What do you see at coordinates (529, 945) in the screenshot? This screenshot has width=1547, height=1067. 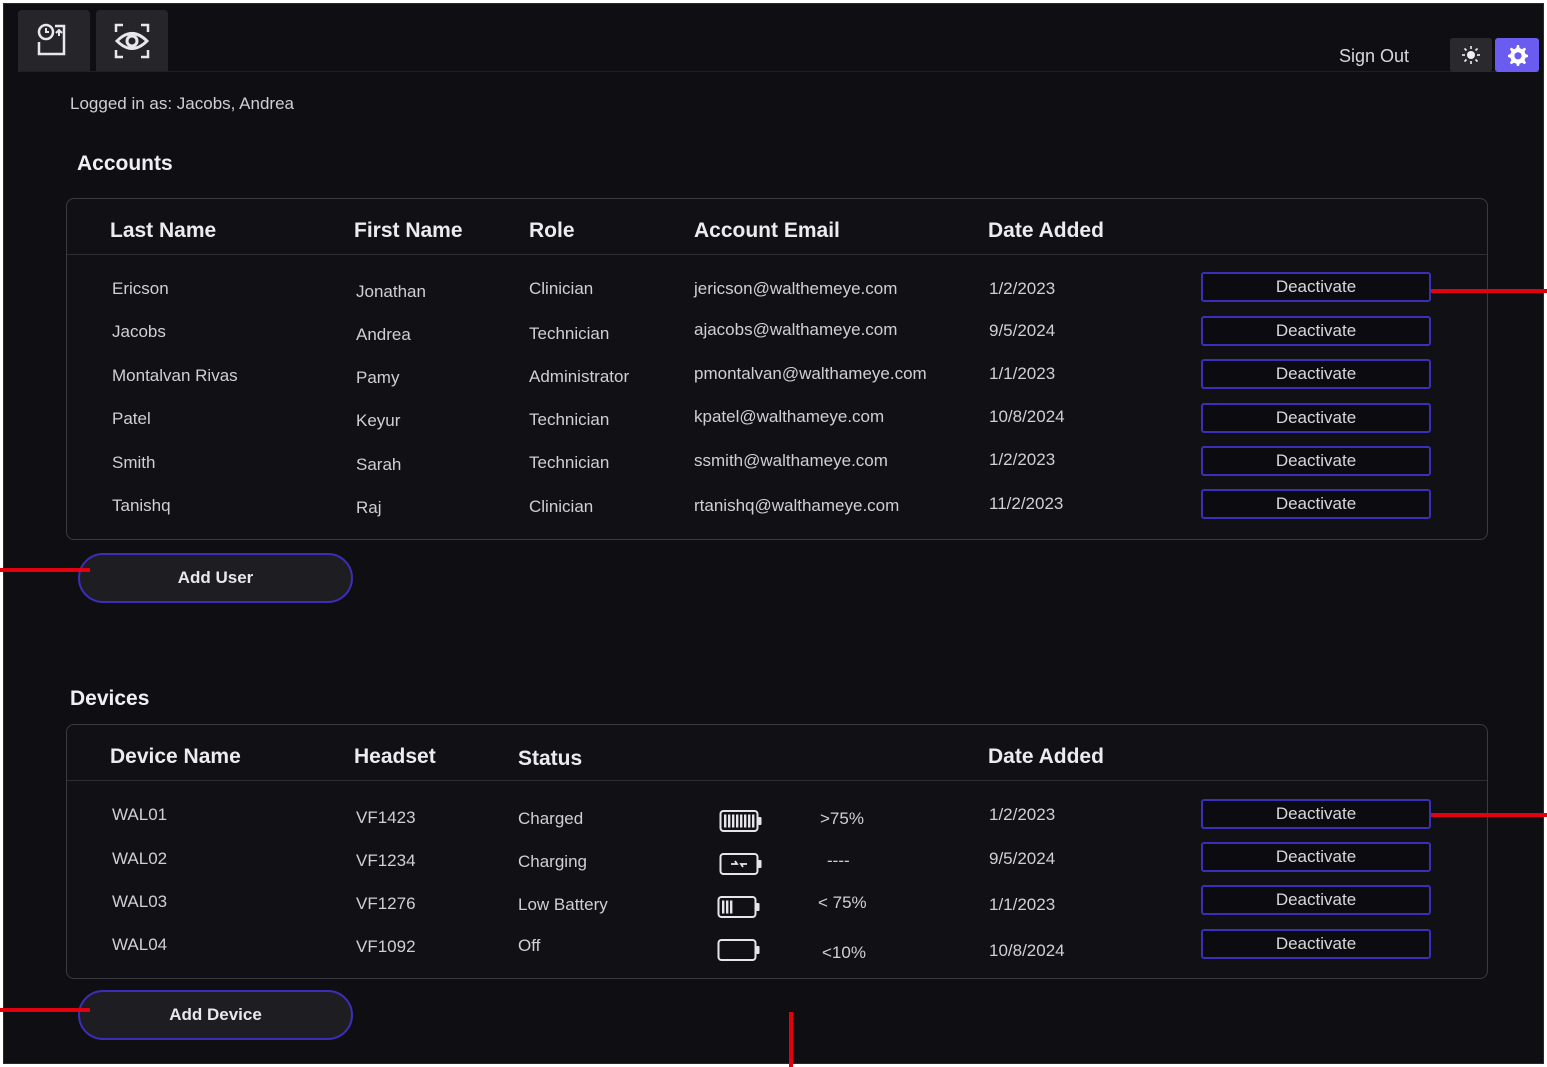 I see `status-cell: Off` at bounding box center [529, 945].